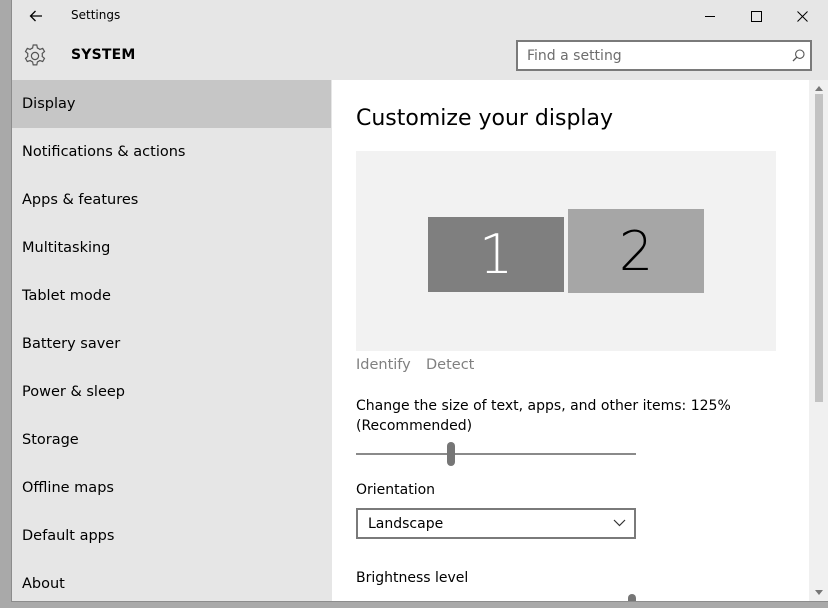  I want to click on scale-slider-thumb, so click(451, 454).